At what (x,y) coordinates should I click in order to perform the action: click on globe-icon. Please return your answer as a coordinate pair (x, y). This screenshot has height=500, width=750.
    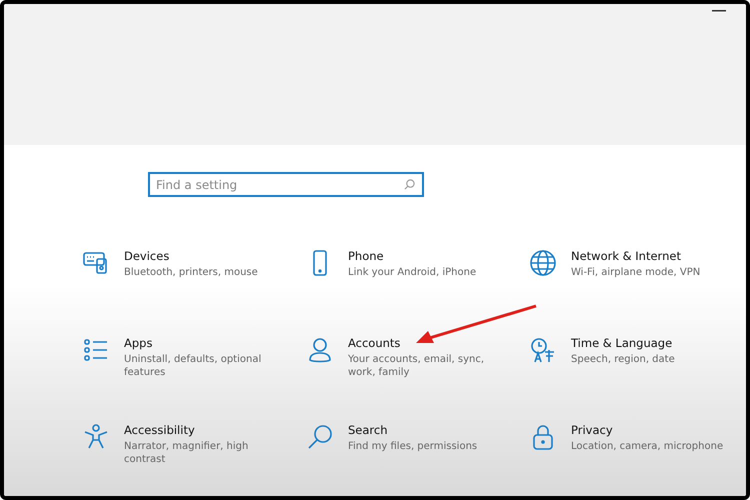
    Looking at the image, I should click on (543, 263).